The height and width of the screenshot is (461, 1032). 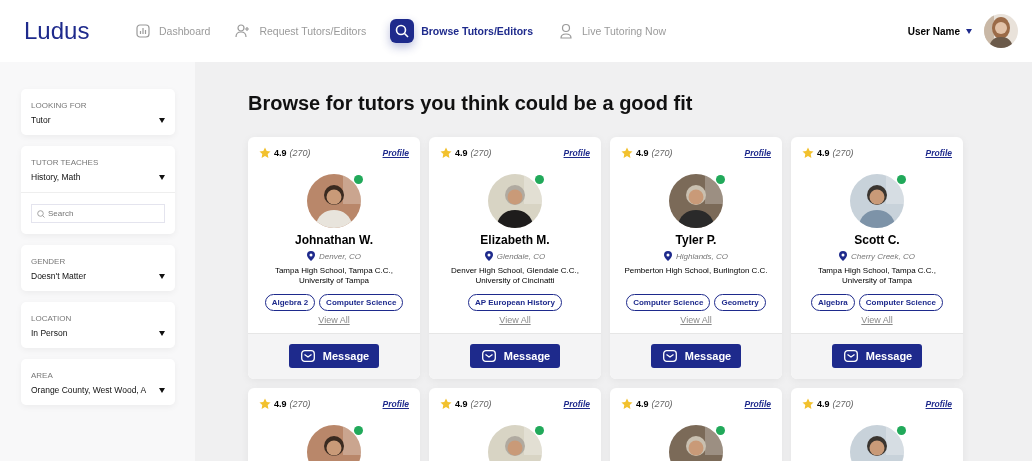 What do you see at coordinates (334, 240) in the screenshot?
I see `tutor-name: Johnathan W.` at bounding box center [334, 240].